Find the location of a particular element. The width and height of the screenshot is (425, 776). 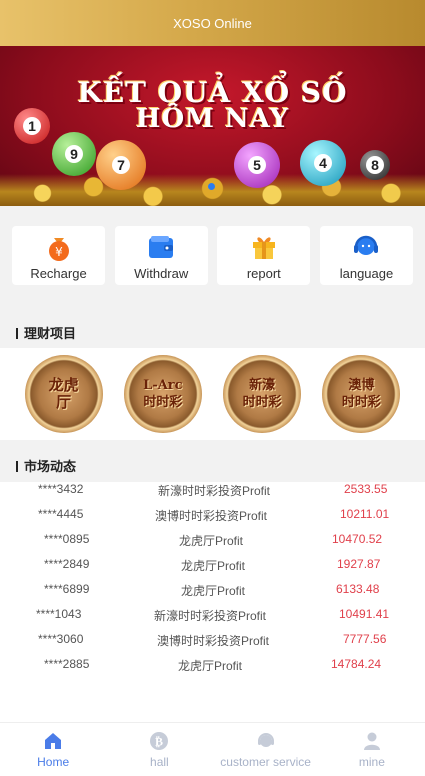

market-section-title: 市场动态 is located at coordinates (46, 465).